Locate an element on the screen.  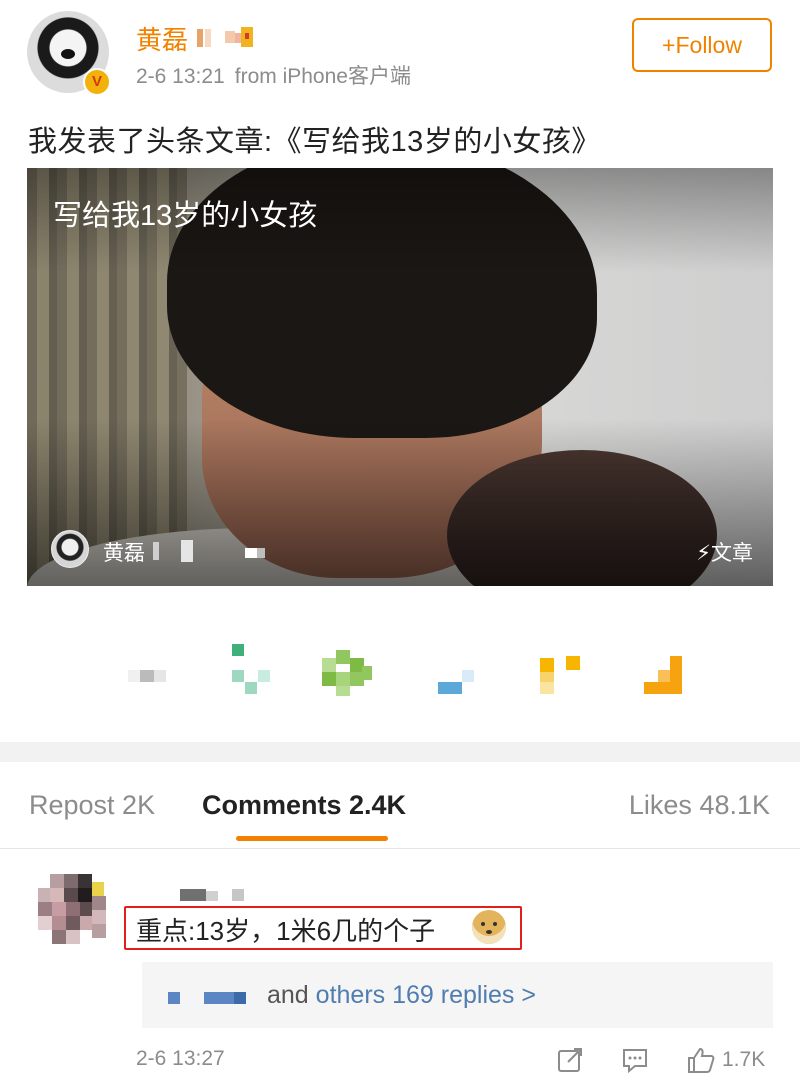
post-source: from iPhone客户端 is located at coordinates (322, 76).